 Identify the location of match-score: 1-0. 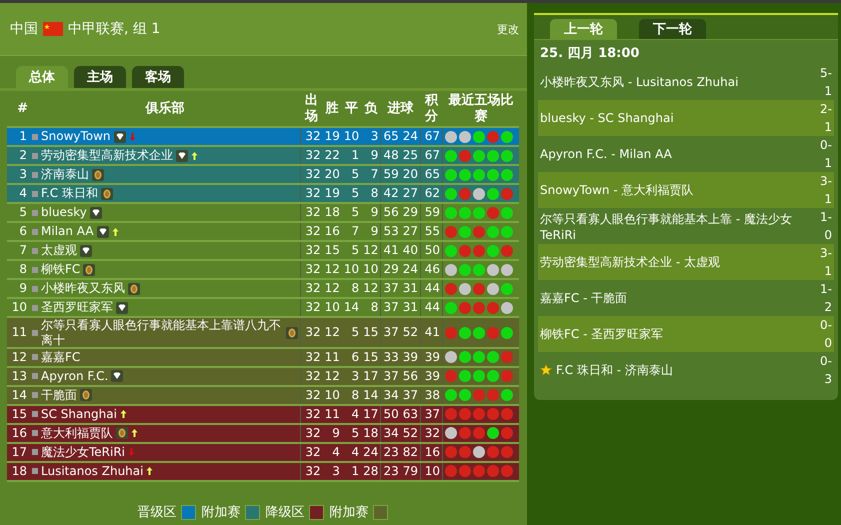
(826, 226).